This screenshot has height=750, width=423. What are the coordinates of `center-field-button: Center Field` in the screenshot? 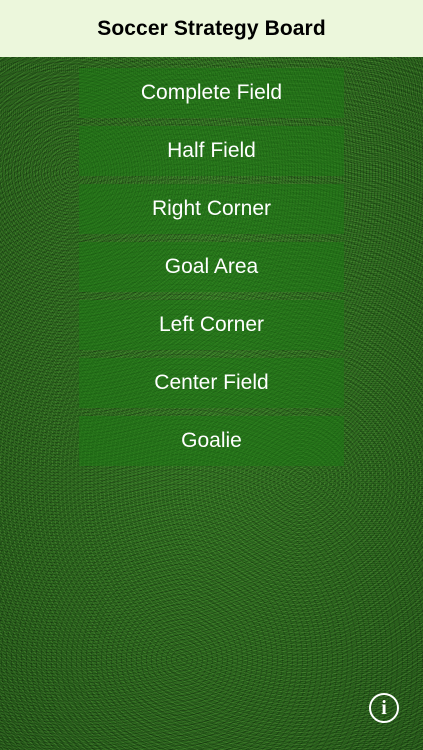 It's located at (211, 383).